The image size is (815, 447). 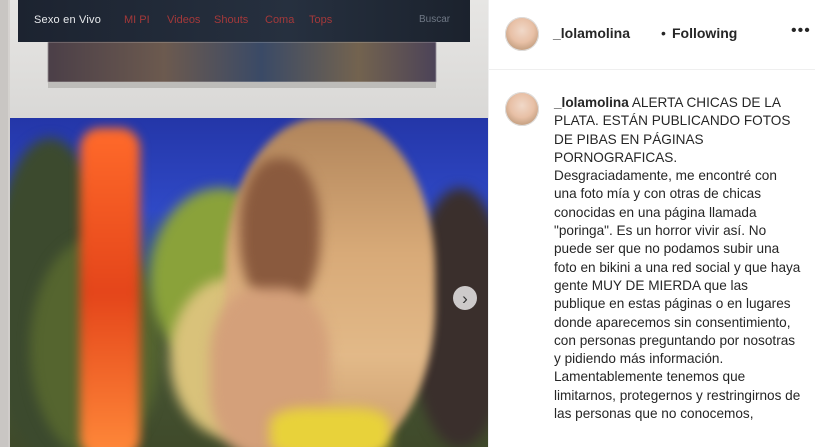 What do you see at coordinates (801, 31) in the screenshot?
I see `more-options-icon: •••` at bounding box center [801, 31].